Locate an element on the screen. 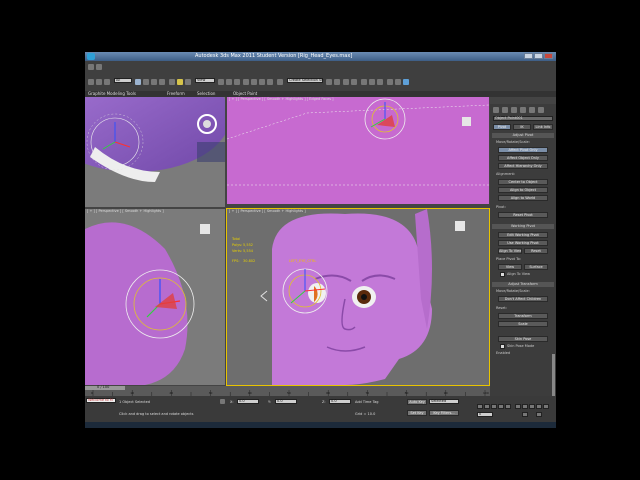 Image resolution: width=640 pixels, height=480 pixels. modify-tab-icon is located at coordinates (505, 110).